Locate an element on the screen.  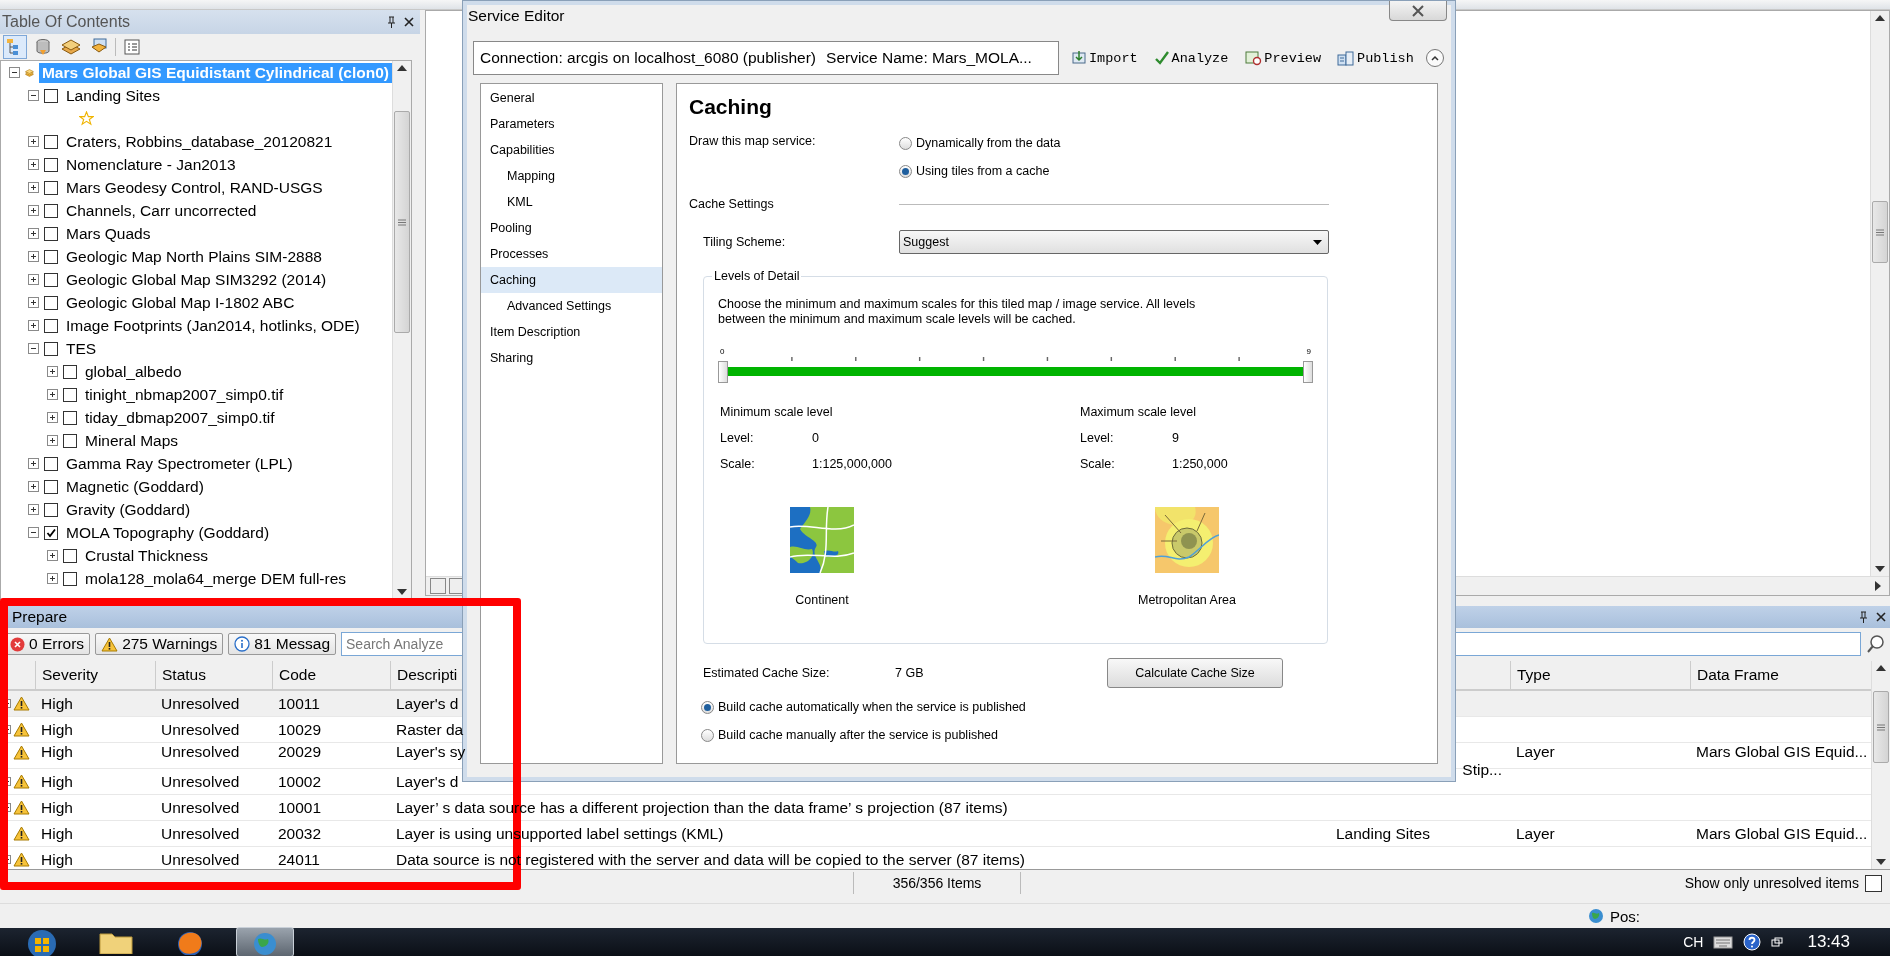
tree-item: Channels, Carr uncorrected is located at coordinates (161, 210).